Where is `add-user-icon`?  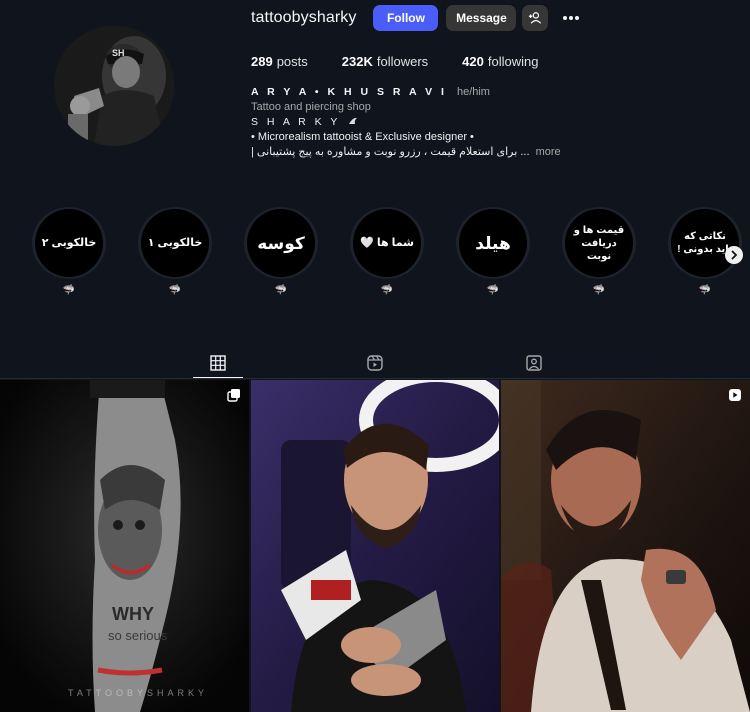 add-user-icon is located at coordinates (535, 18).